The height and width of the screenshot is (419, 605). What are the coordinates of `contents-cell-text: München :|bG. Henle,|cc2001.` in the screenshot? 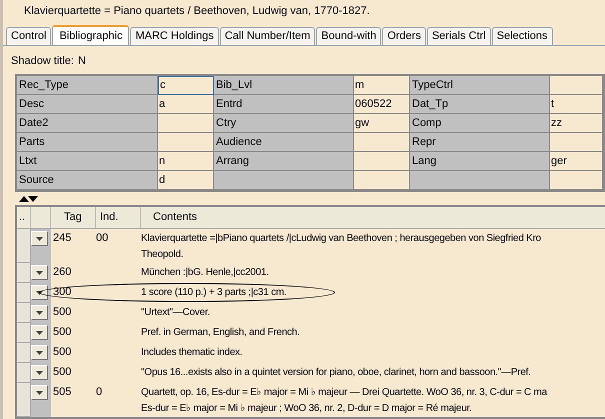 It's located at (205, 273).